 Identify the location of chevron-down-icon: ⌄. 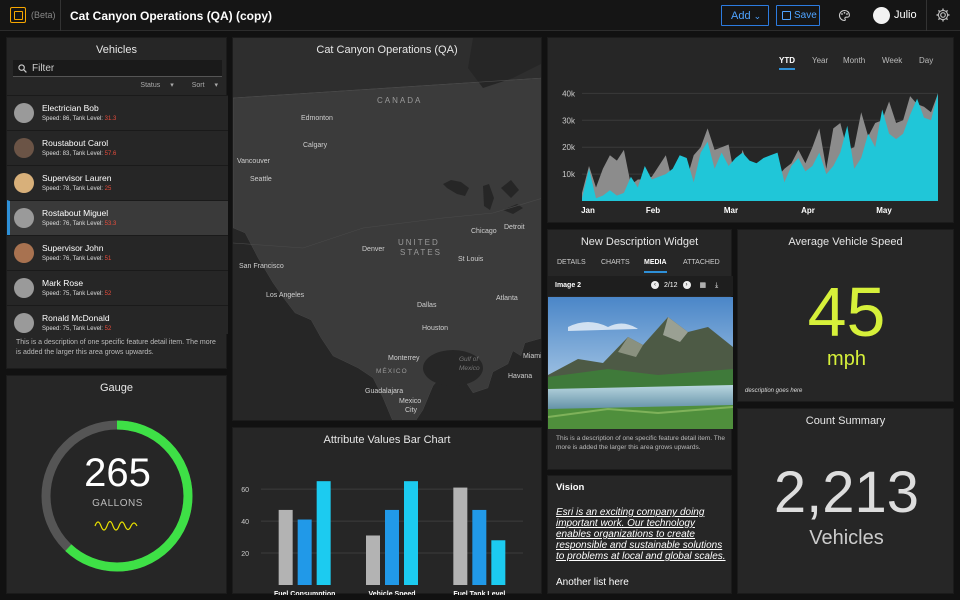
(757, 16).